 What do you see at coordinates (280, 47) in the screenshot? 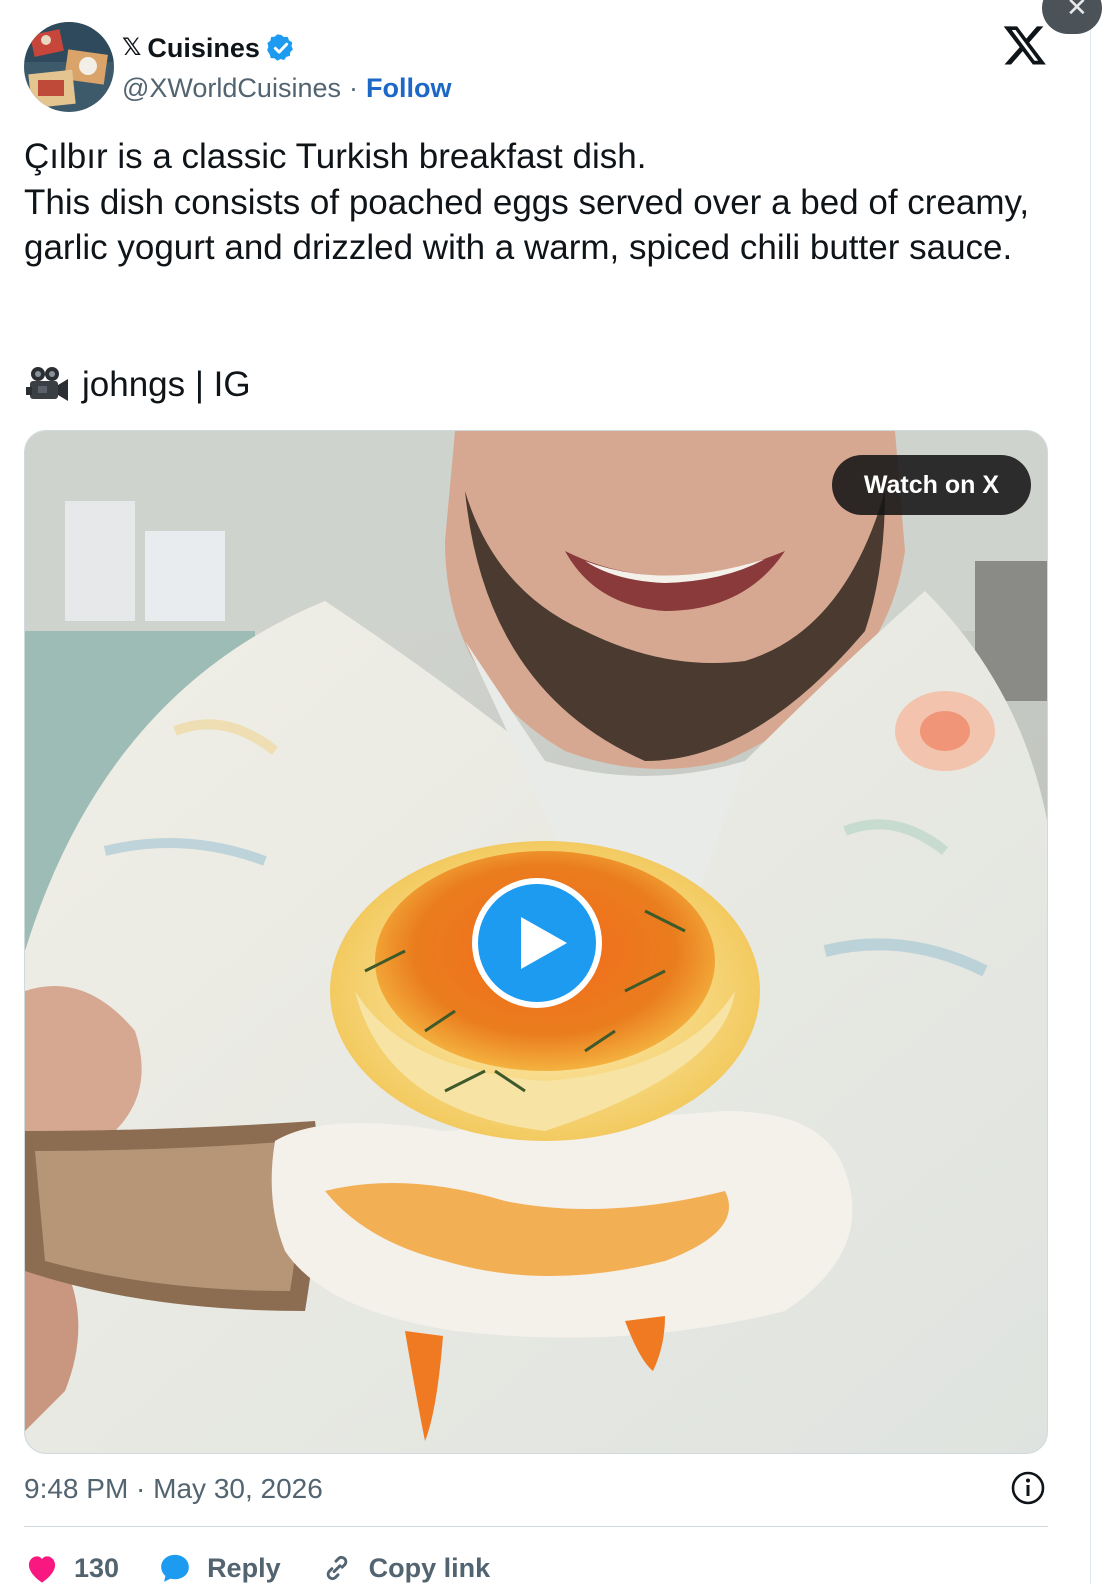
I see `verified-badge-icon` at bounding box center [280, 47].